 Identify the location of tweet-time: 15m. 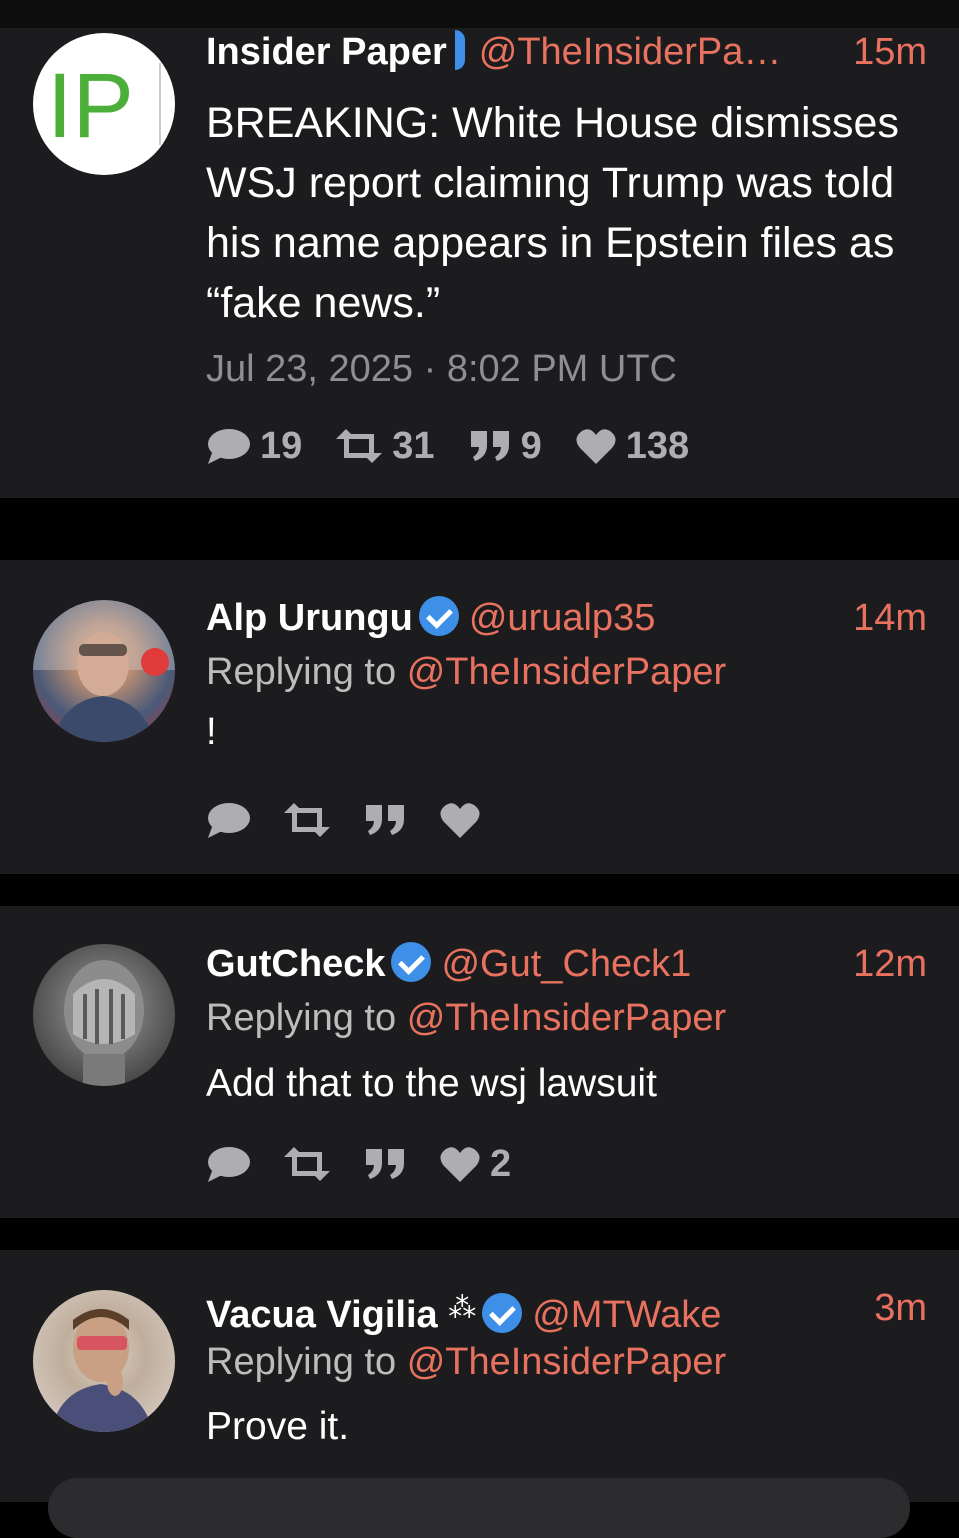
(890, 52).